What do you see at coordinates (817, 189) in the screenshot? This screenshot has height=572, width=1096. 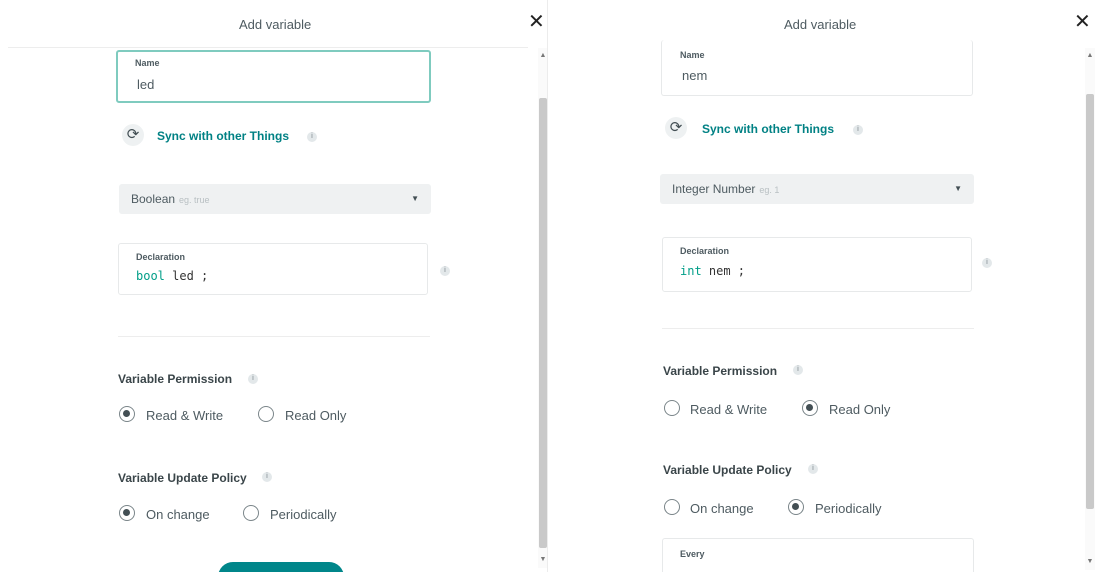 I see `type-select: Integer Number eg. 1 ▼` at bounding box center [817, 189].